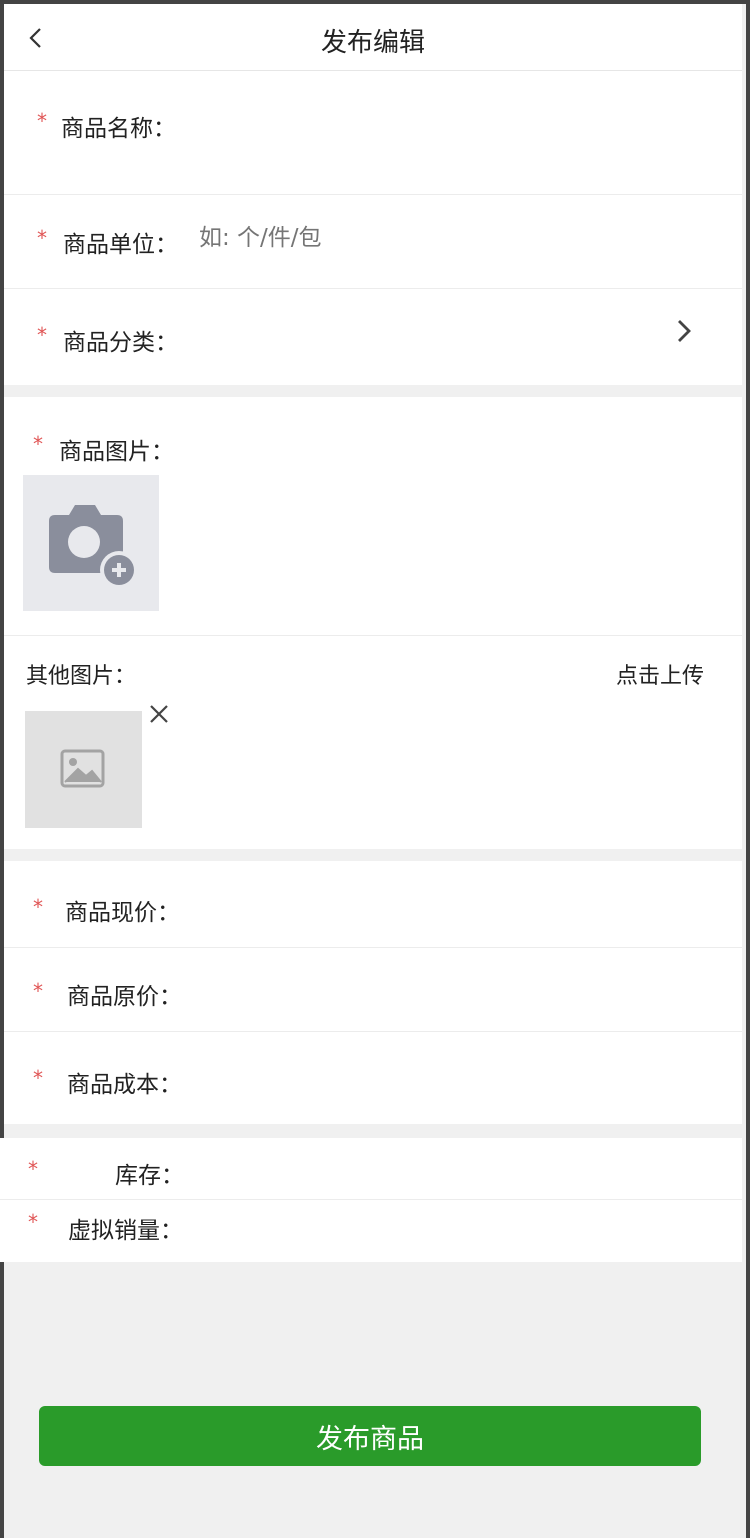 This screenshot has width=750, height=1538. I want to click on cost-label: 商品成本：, so click(124, 1085).